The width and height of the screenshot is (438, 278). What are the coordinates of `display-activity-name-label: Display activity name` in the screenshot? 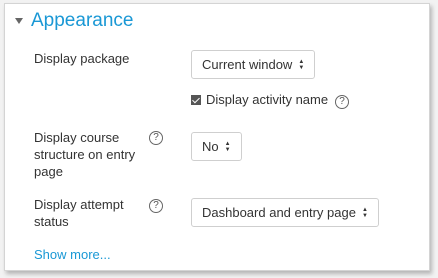 It's located at (267, 99).